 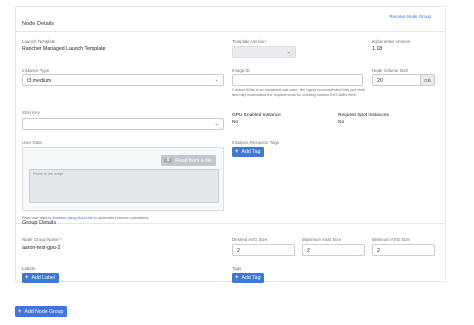 I want to click on user-data-help-suffix: to automate common operations., so click(x=121, y=218).